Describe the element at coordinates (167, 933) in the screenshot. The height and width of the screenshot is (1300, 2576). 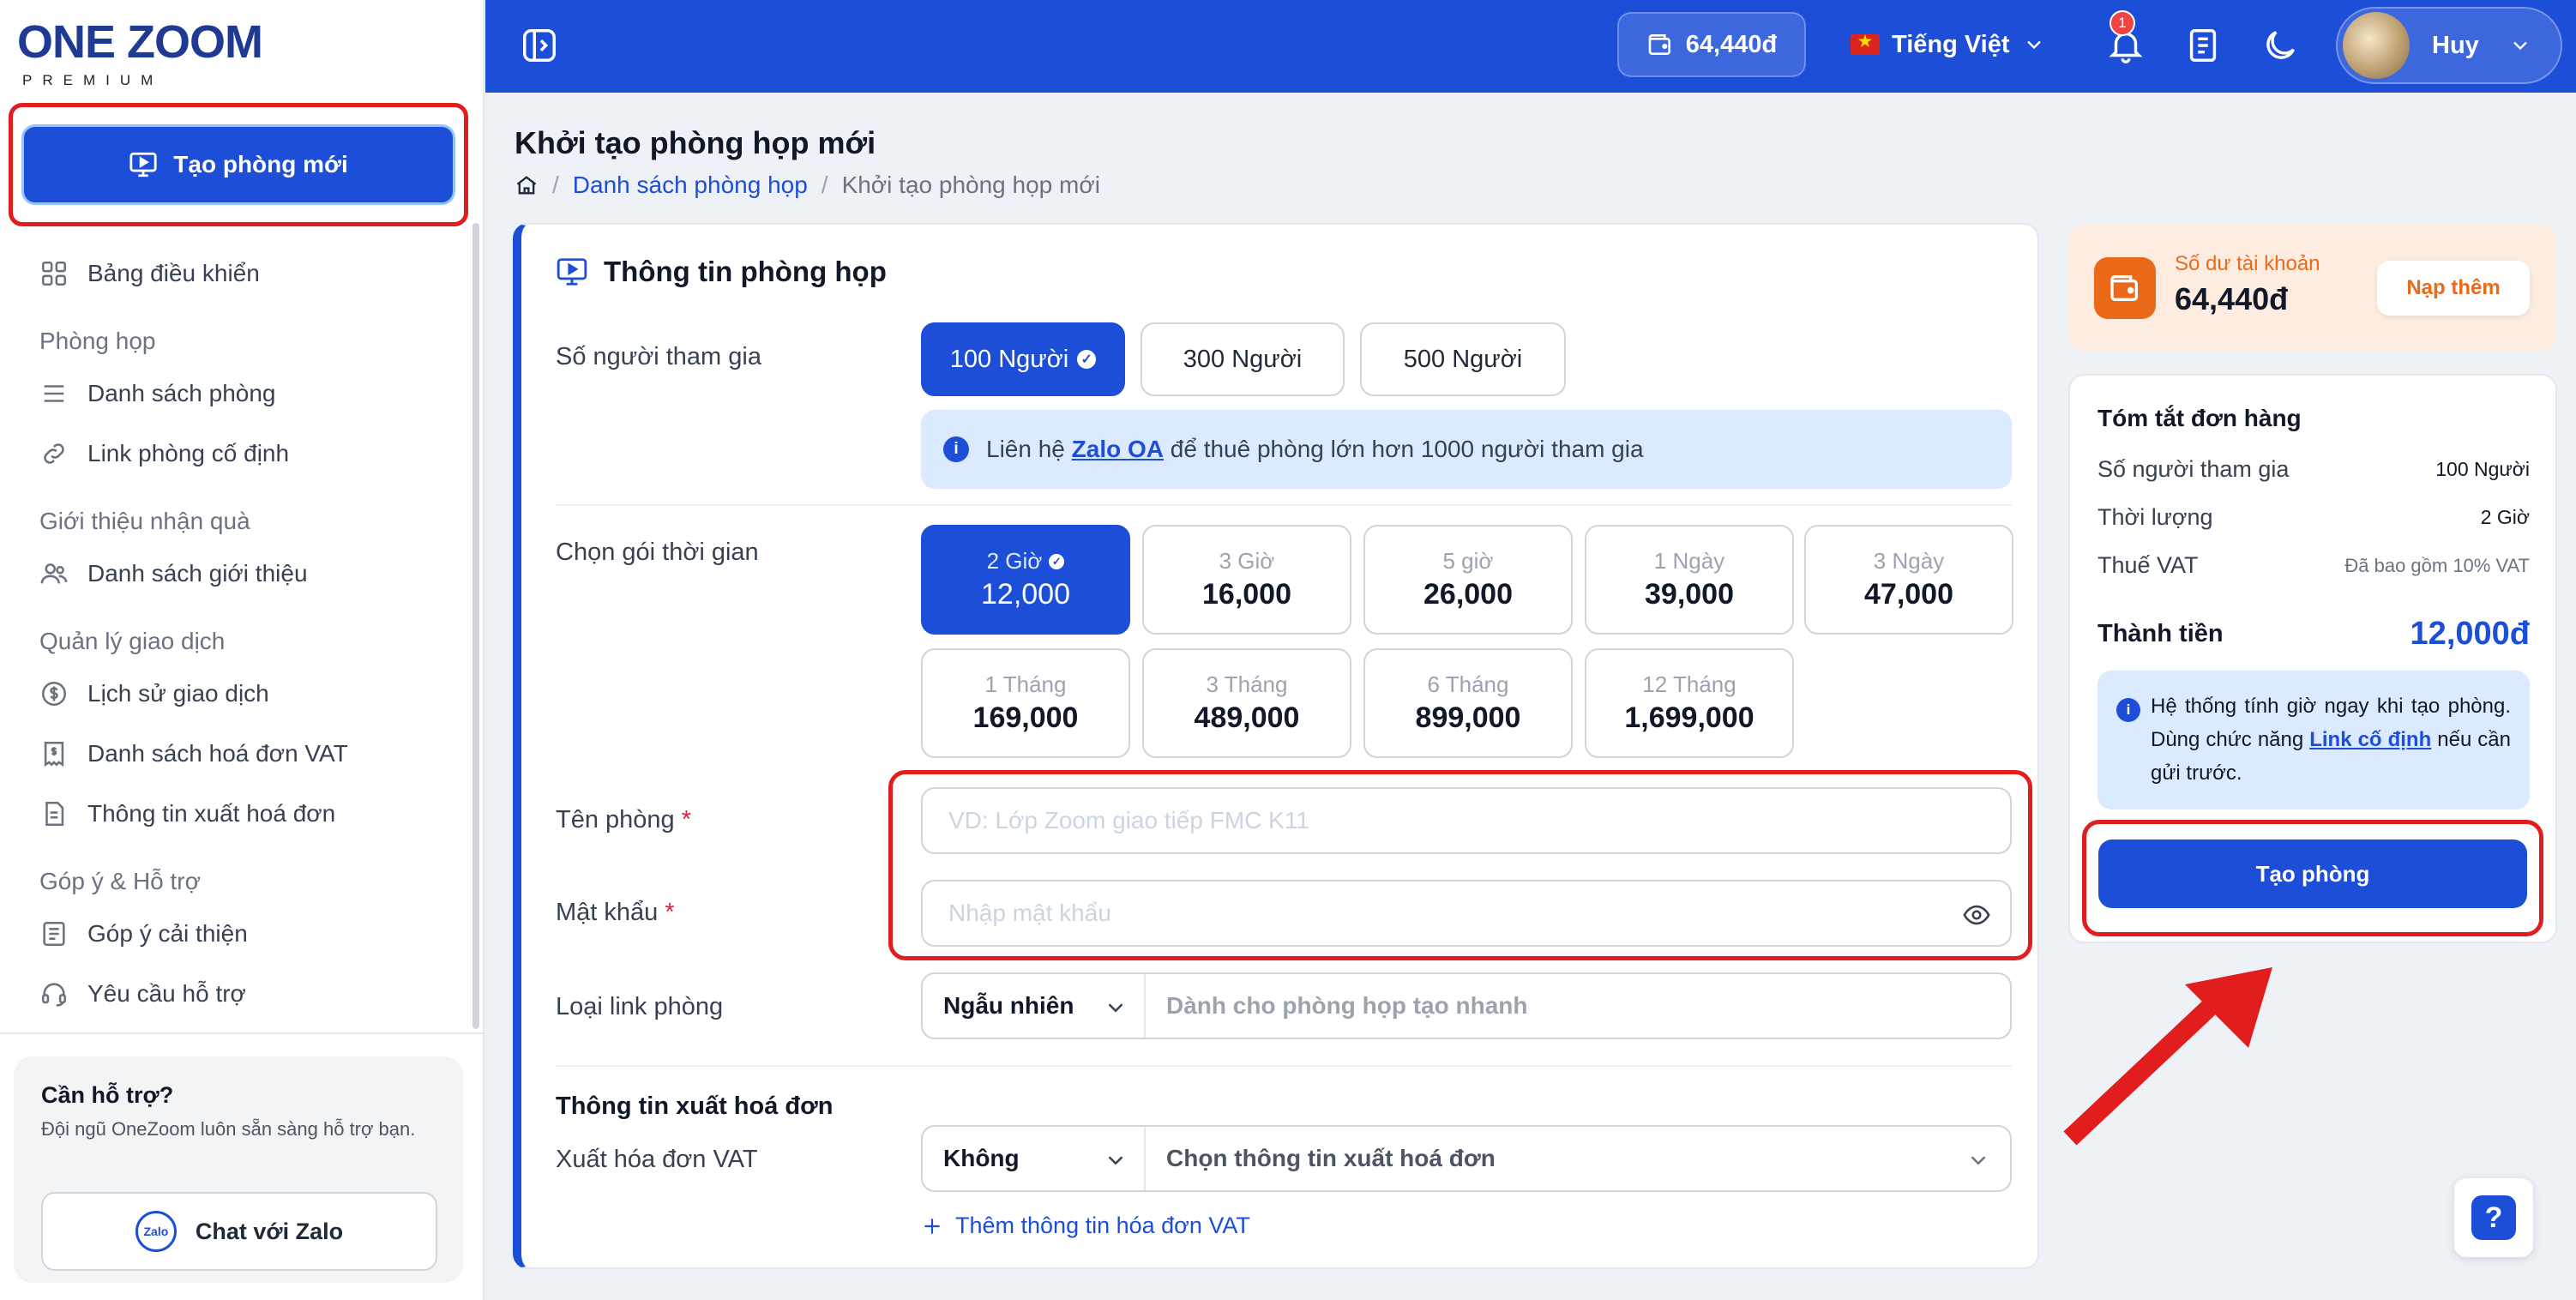
I see `sidebar-item-label: Góp ý cải thiện` at that location.